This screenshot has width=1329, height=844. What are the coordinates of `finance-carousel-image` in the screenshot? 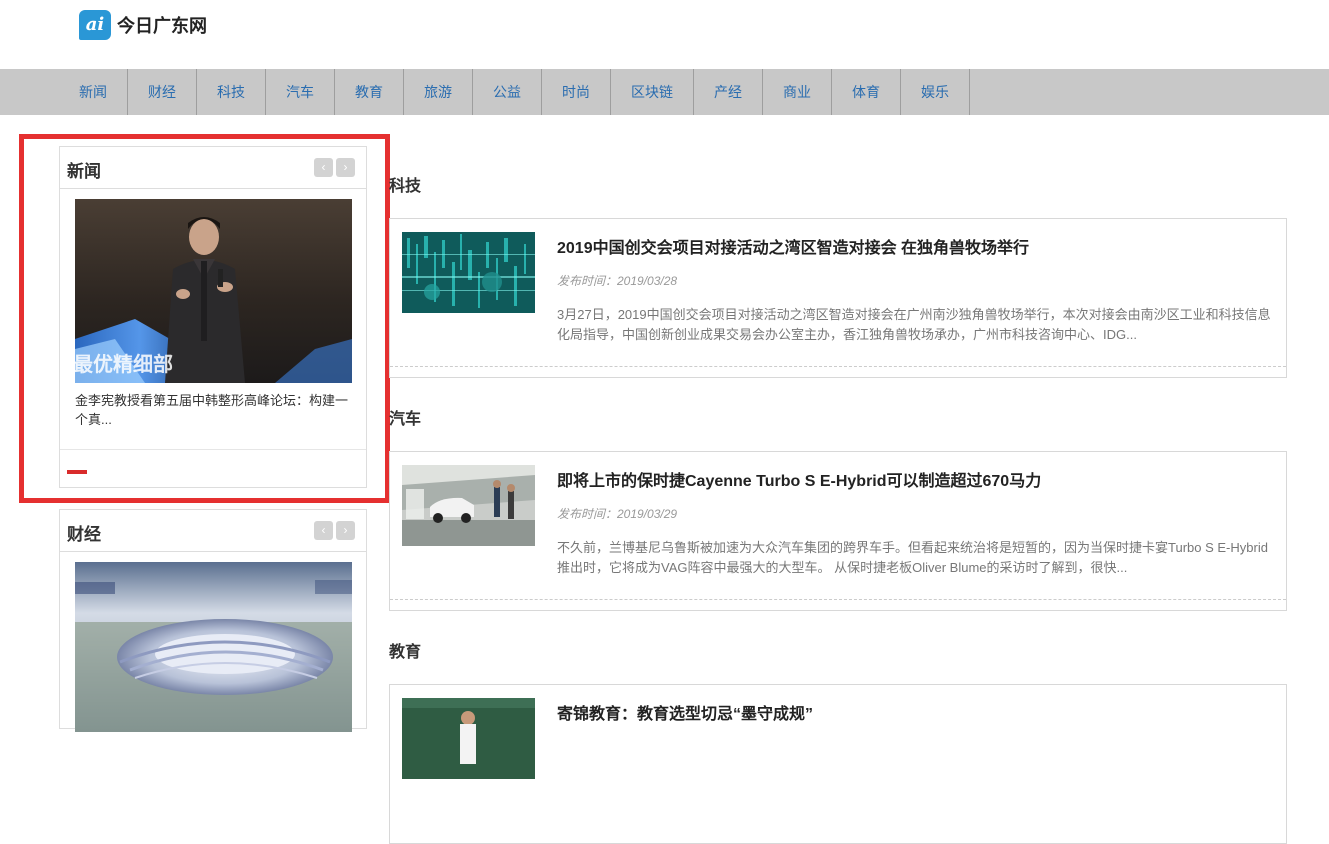 It's located at (213, 647).